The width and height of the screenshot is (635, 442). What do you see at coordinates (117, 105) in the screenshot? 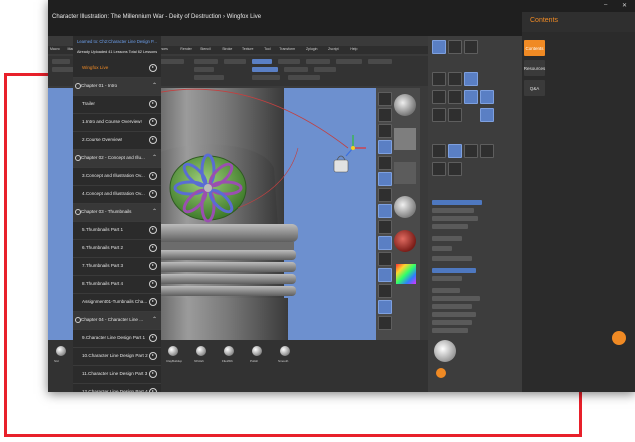
I see `lesson-item: Trailer` at bounding box center [117, 105].